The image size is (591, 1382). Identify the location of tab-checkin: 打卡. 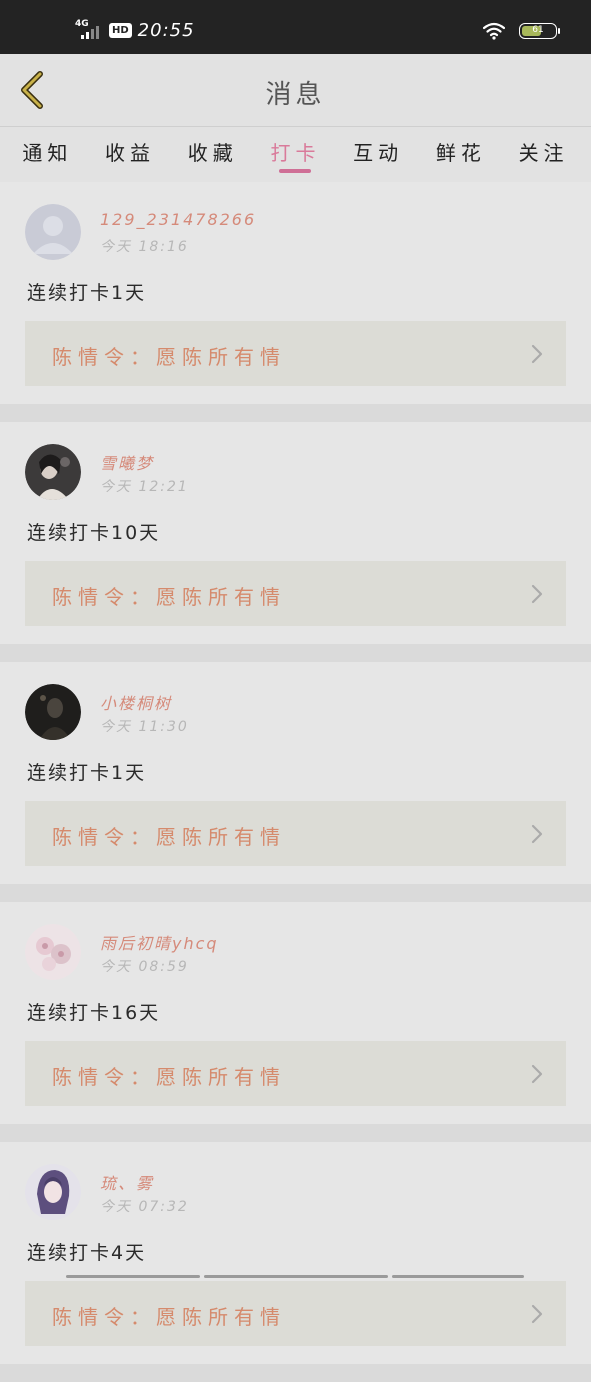
(295, 154).